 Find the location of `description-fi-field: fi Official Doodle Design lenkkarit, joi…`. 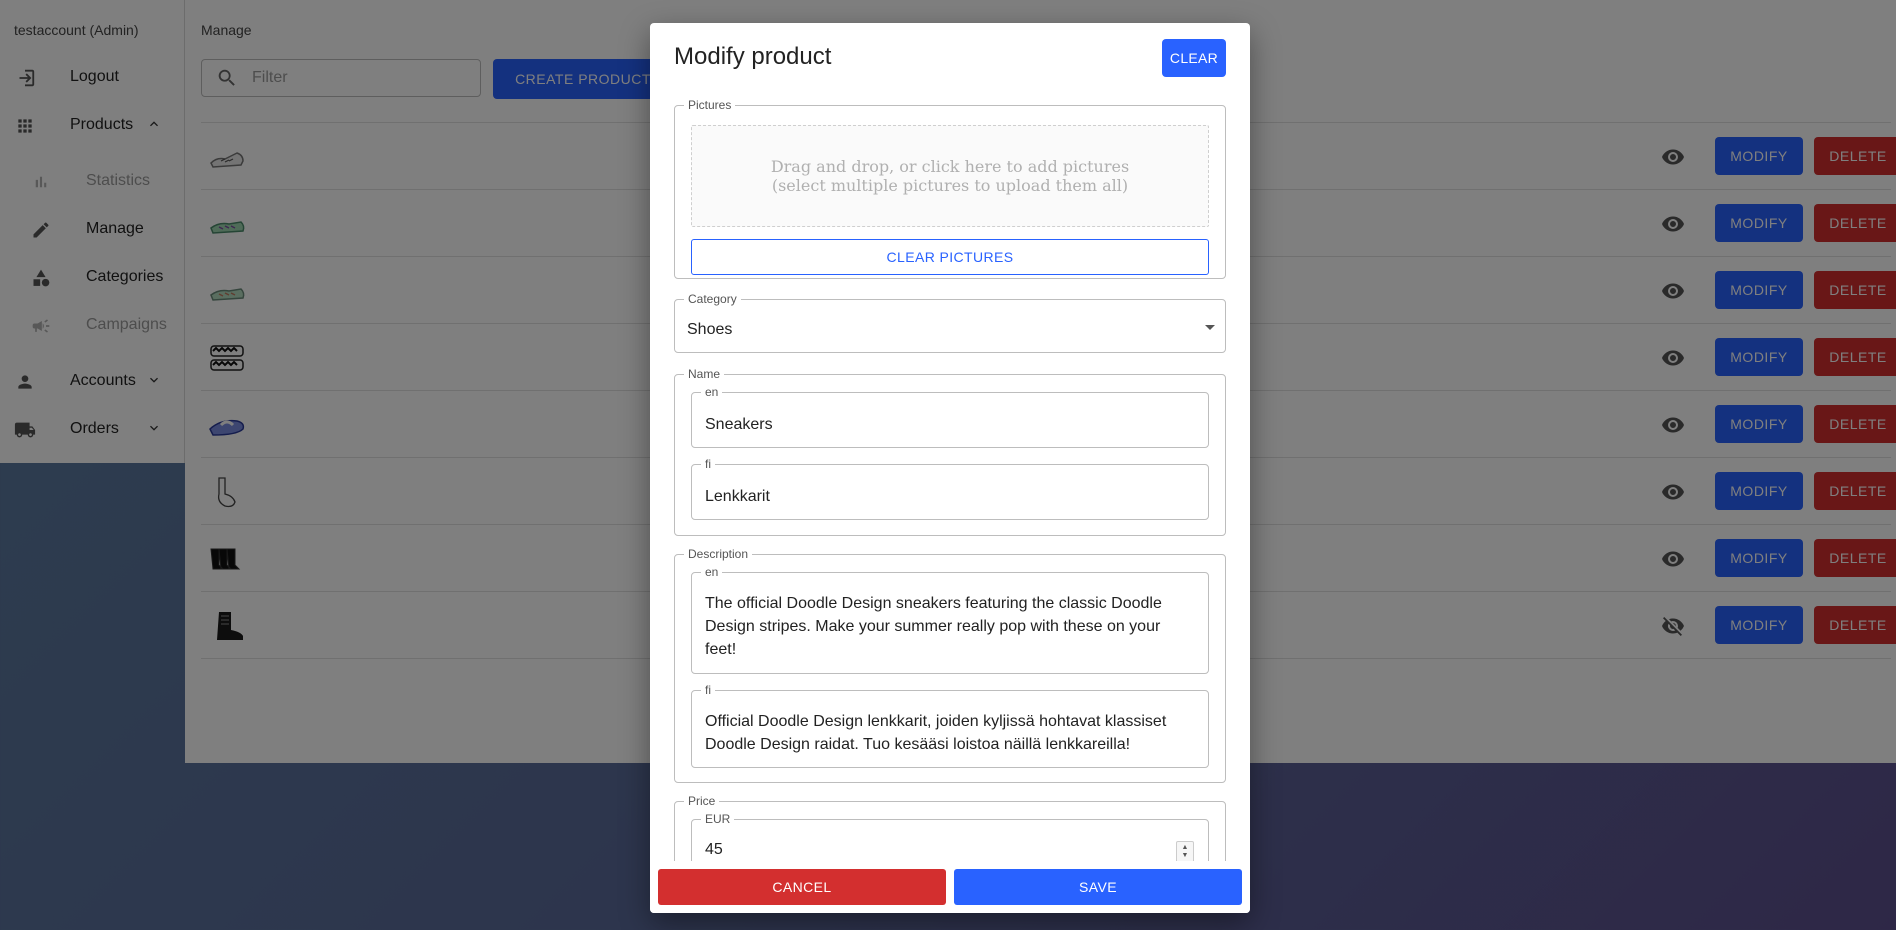

description-fi-field: fi Official Doodle Design lenkkarit, joi… is located at coordinates (950, 726).